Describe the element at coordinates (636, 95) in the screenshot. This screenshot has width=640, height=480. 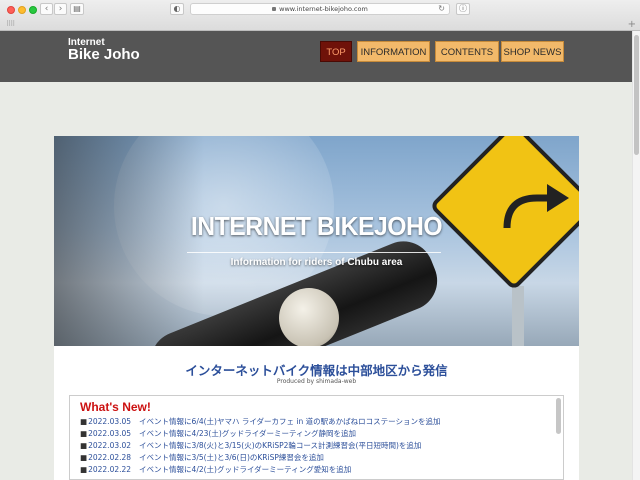
I see `page-scroll-thumb` at that location.